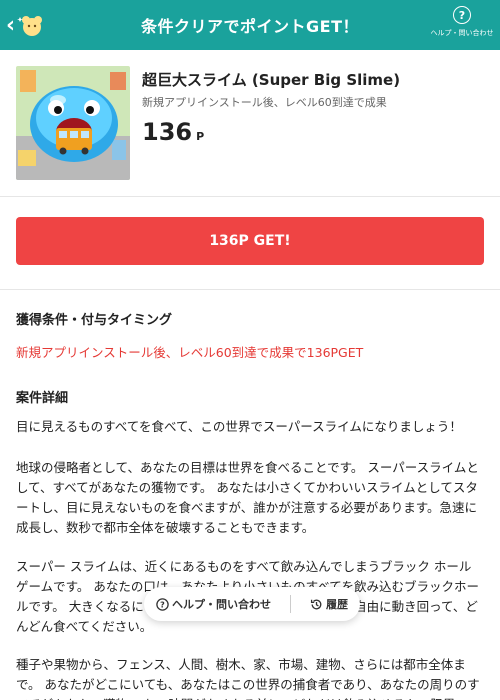 Image resolution: width=500 pixels, height=700 pixels. I want to click on details-title: 案件詳細, so click(42, 398).